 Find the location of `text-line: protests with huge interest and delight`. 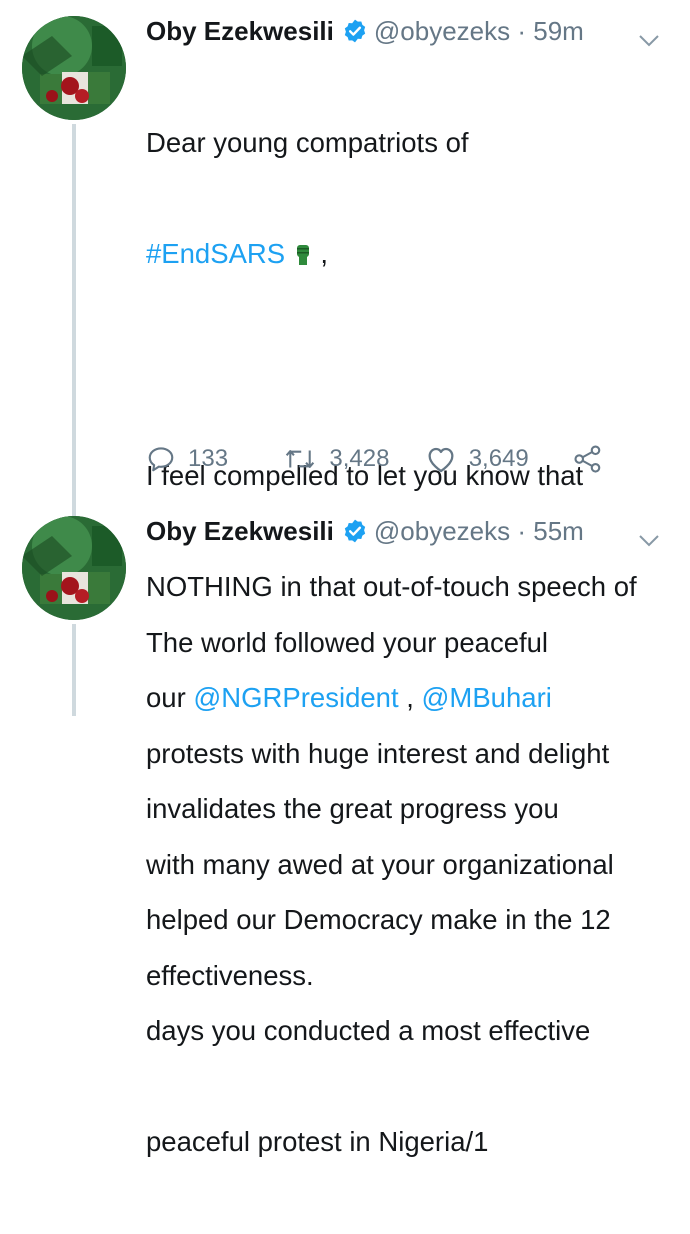

text-line: protests with huge interest and delight is located at coordinates (378, 753).